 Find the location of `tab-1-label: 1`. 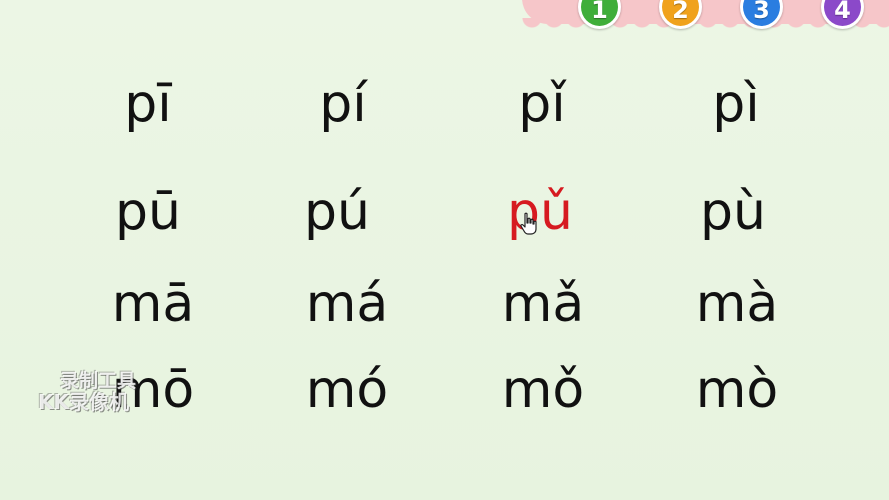

tab-1-label: 1 is located at coordinates (599, 12).